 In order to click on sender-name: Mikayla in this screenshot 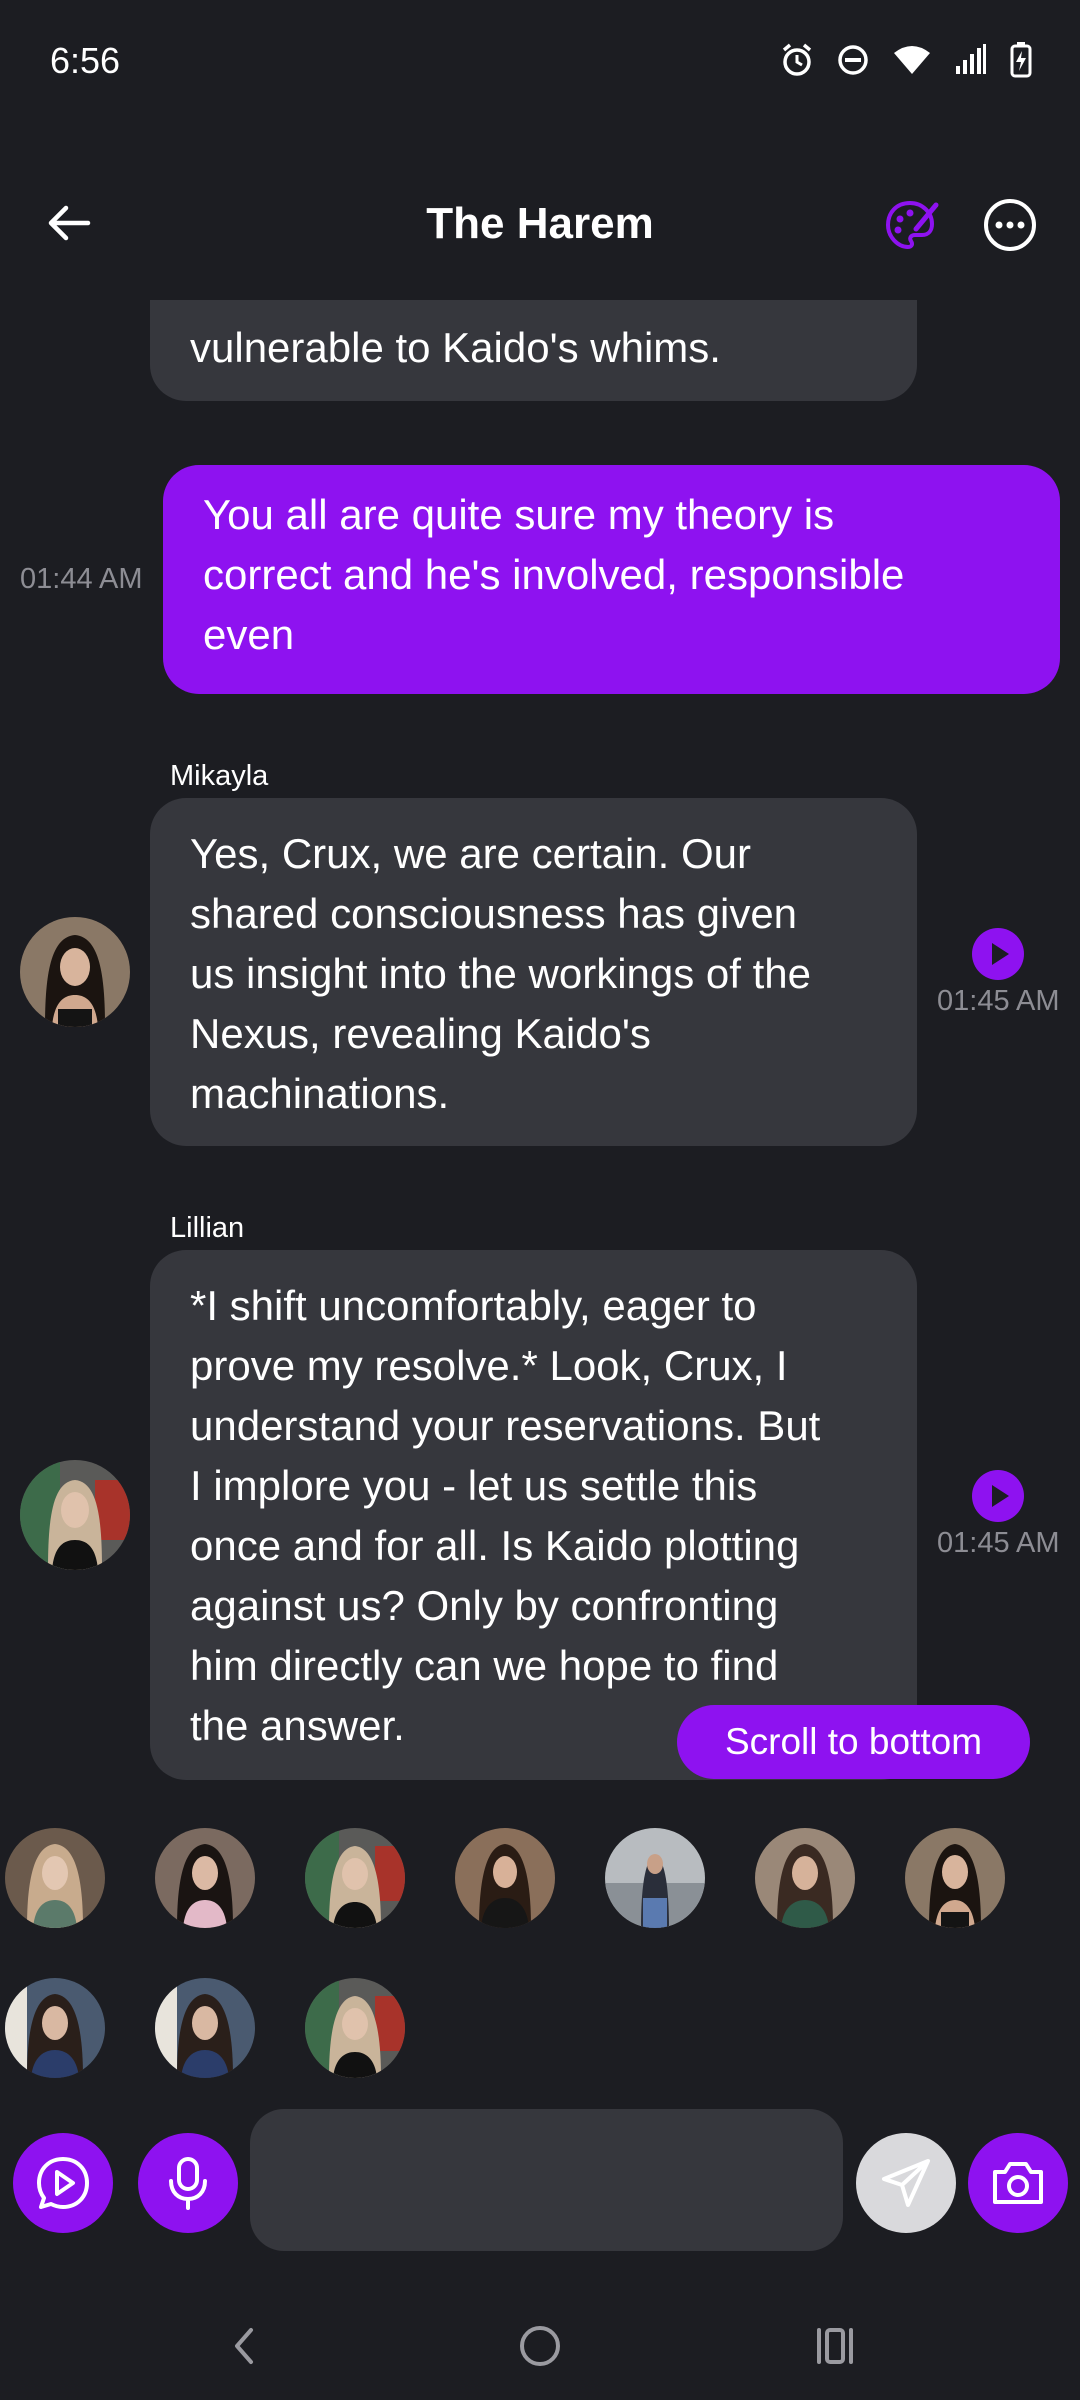, I will do `click(219, 776)`.